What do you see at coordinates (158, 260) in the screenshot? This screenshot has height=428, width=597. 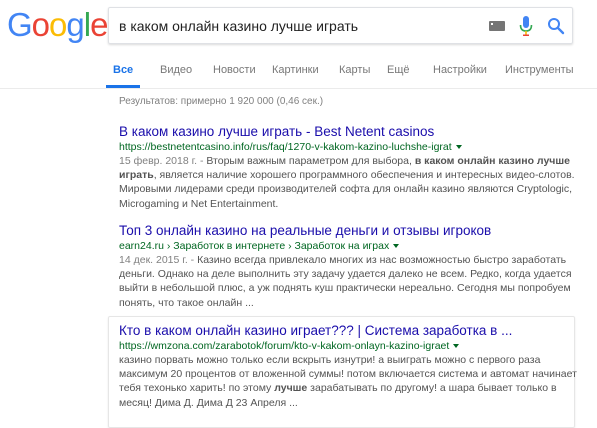 I see `result-date: 14 дек. 2015 г. -` at bounding box center [158, 260].